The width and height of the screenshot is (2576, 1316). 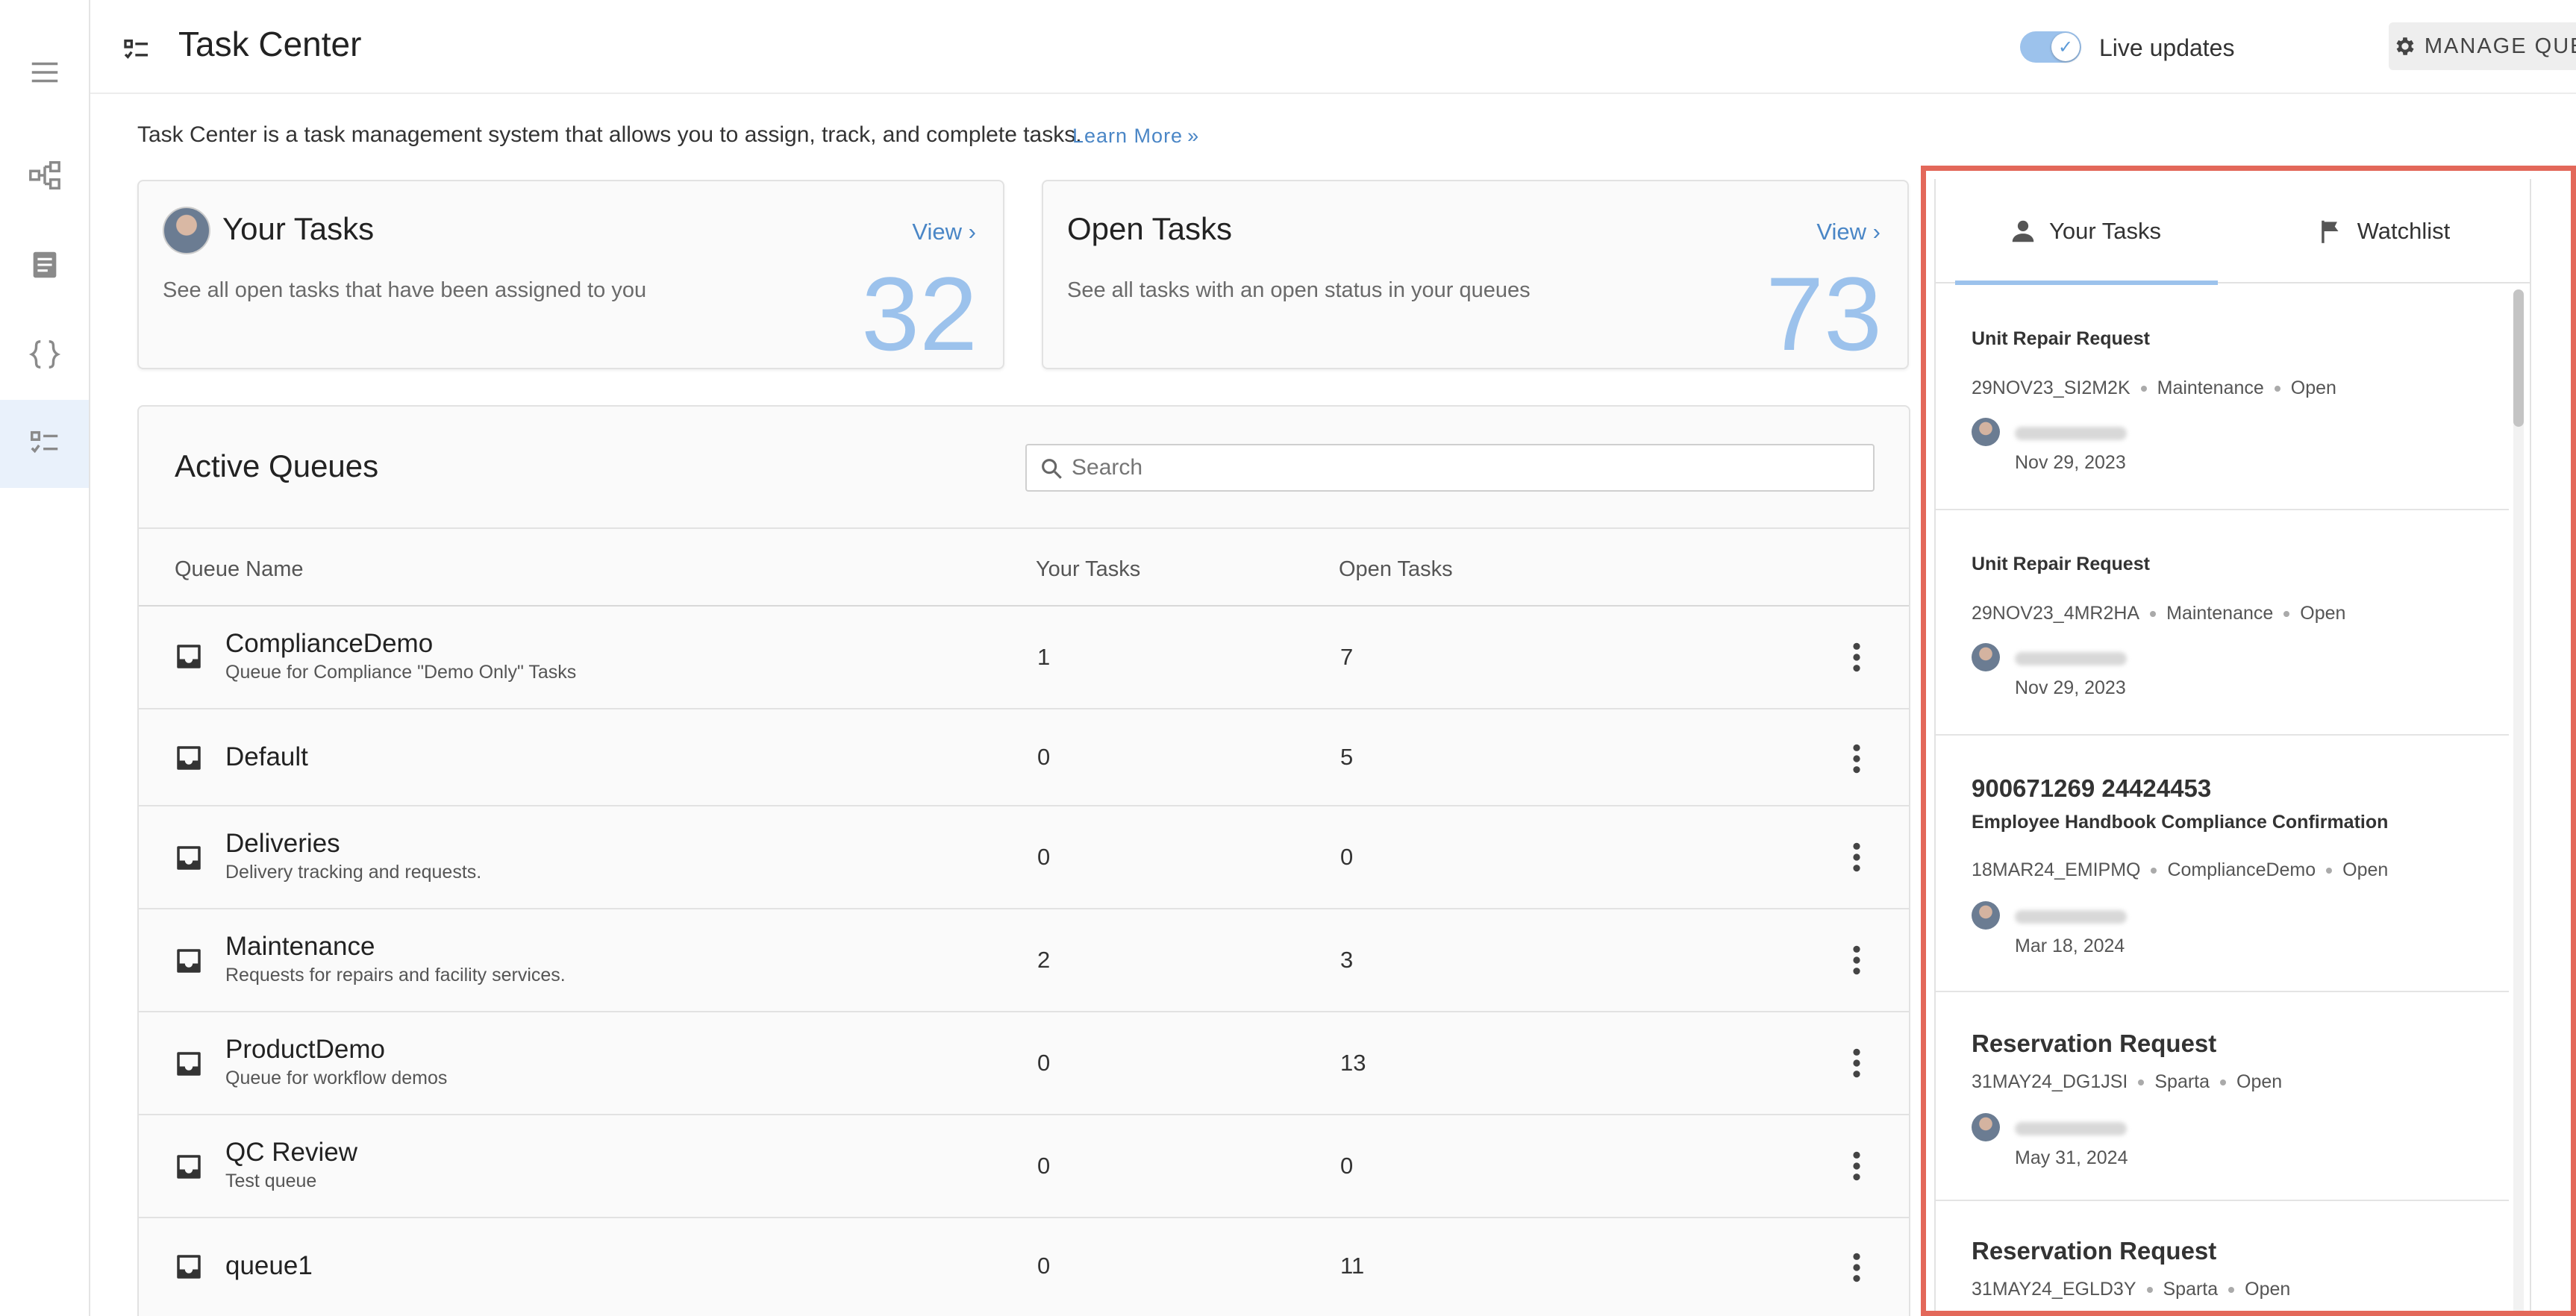 I want to click on your-tasks-view-link: View ›, so click(x=944, y=232).